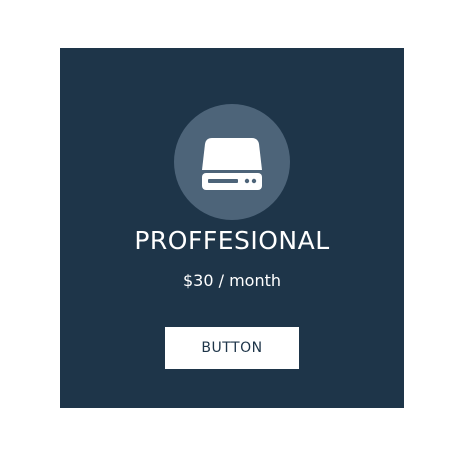 The width and height of the screenshot is (460, 460). I want to click on icon-circle, so click(232, 162).